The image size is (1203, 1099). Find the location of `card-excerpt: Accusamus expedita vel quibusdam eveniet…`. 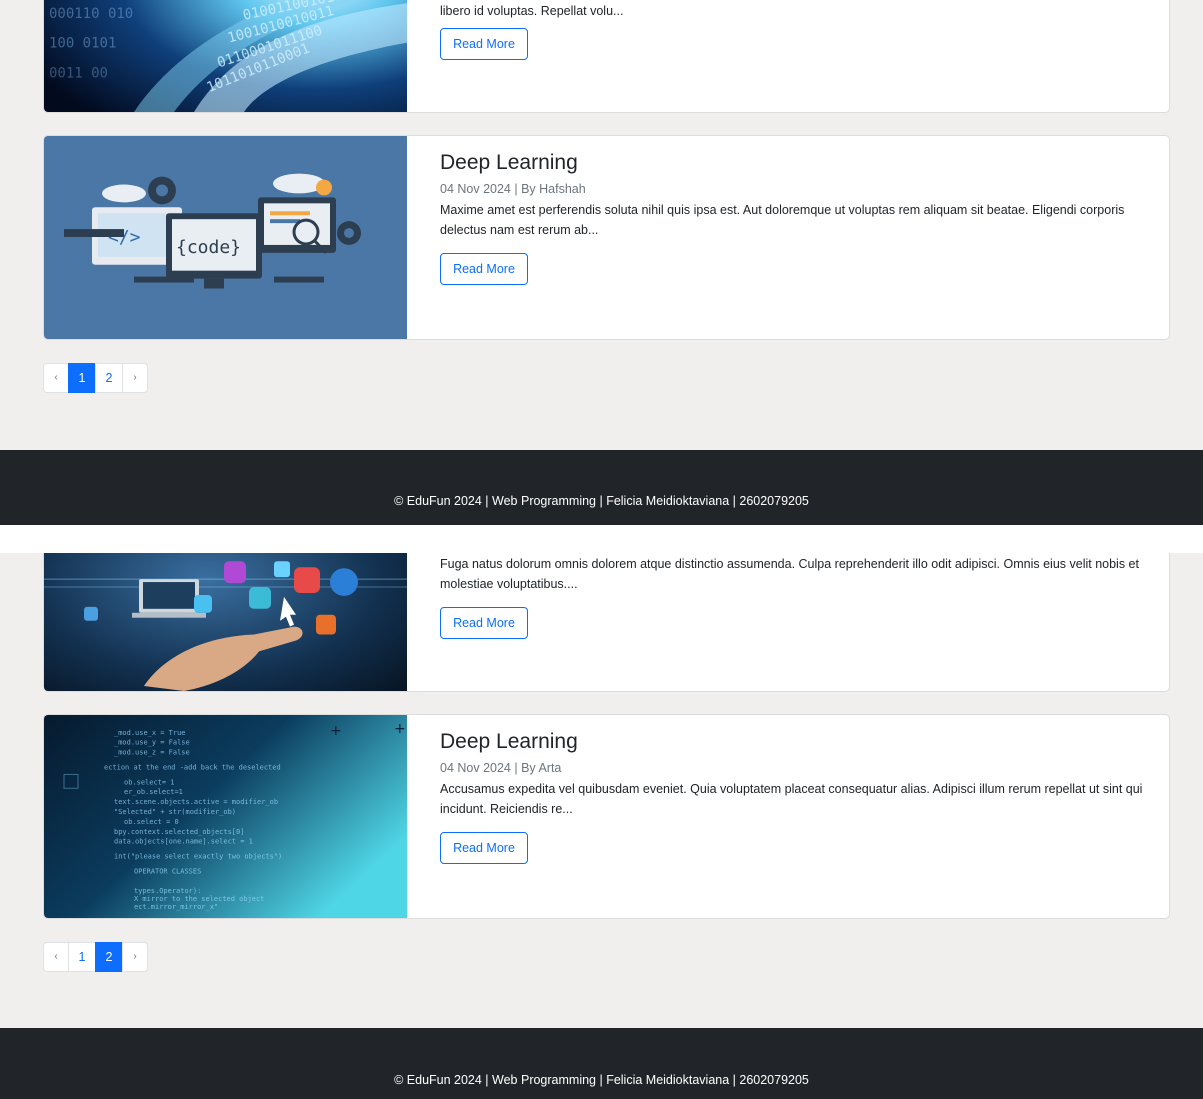

card-excerpt: Accusamus expedita vel quibusdam eveniet… is located at coordinates (791, 799).